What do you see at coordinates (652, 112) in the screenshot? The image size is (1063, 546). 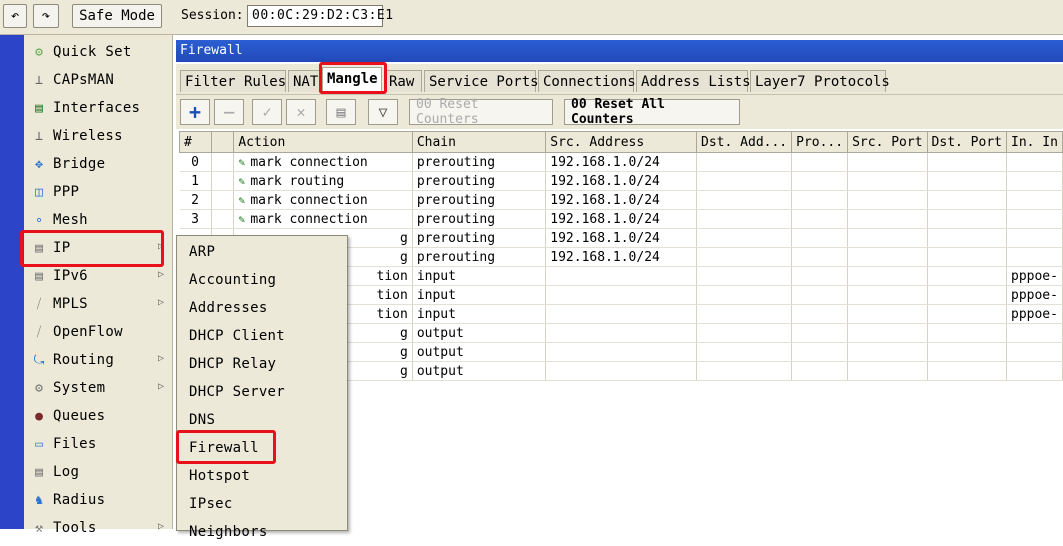 I see `reset-all-counters-button: 00 Reset All Counters` at bounding box center [652, 112].